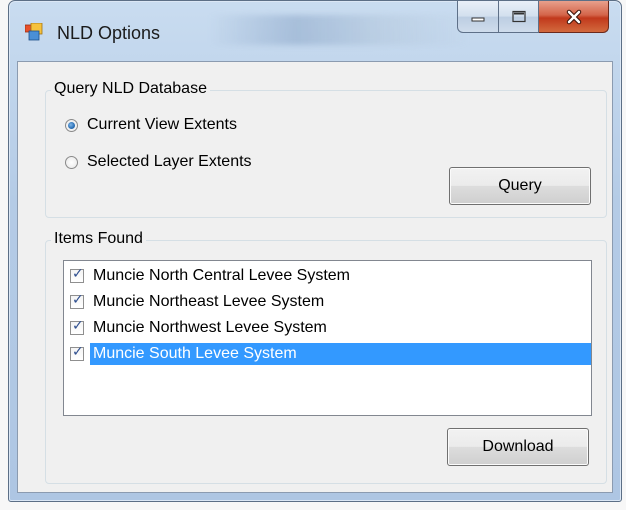 The width and height of the screenshot is (626, 510). What do you see at coordinates (71, 162) in the screenshot?
I see `radio-unchecked-icon` at bounding box center [71, 162].